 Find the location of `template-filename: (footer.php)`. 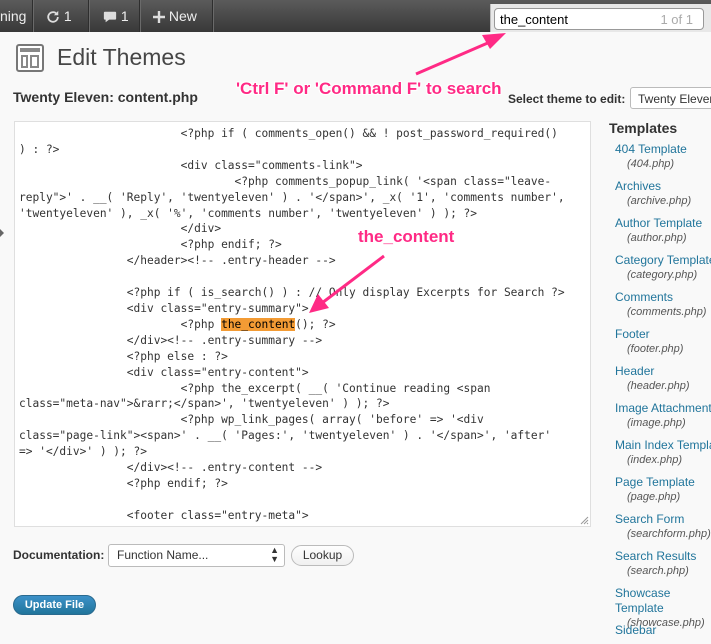

template-filename: (footer.php) is located at coordinates (655, 349).